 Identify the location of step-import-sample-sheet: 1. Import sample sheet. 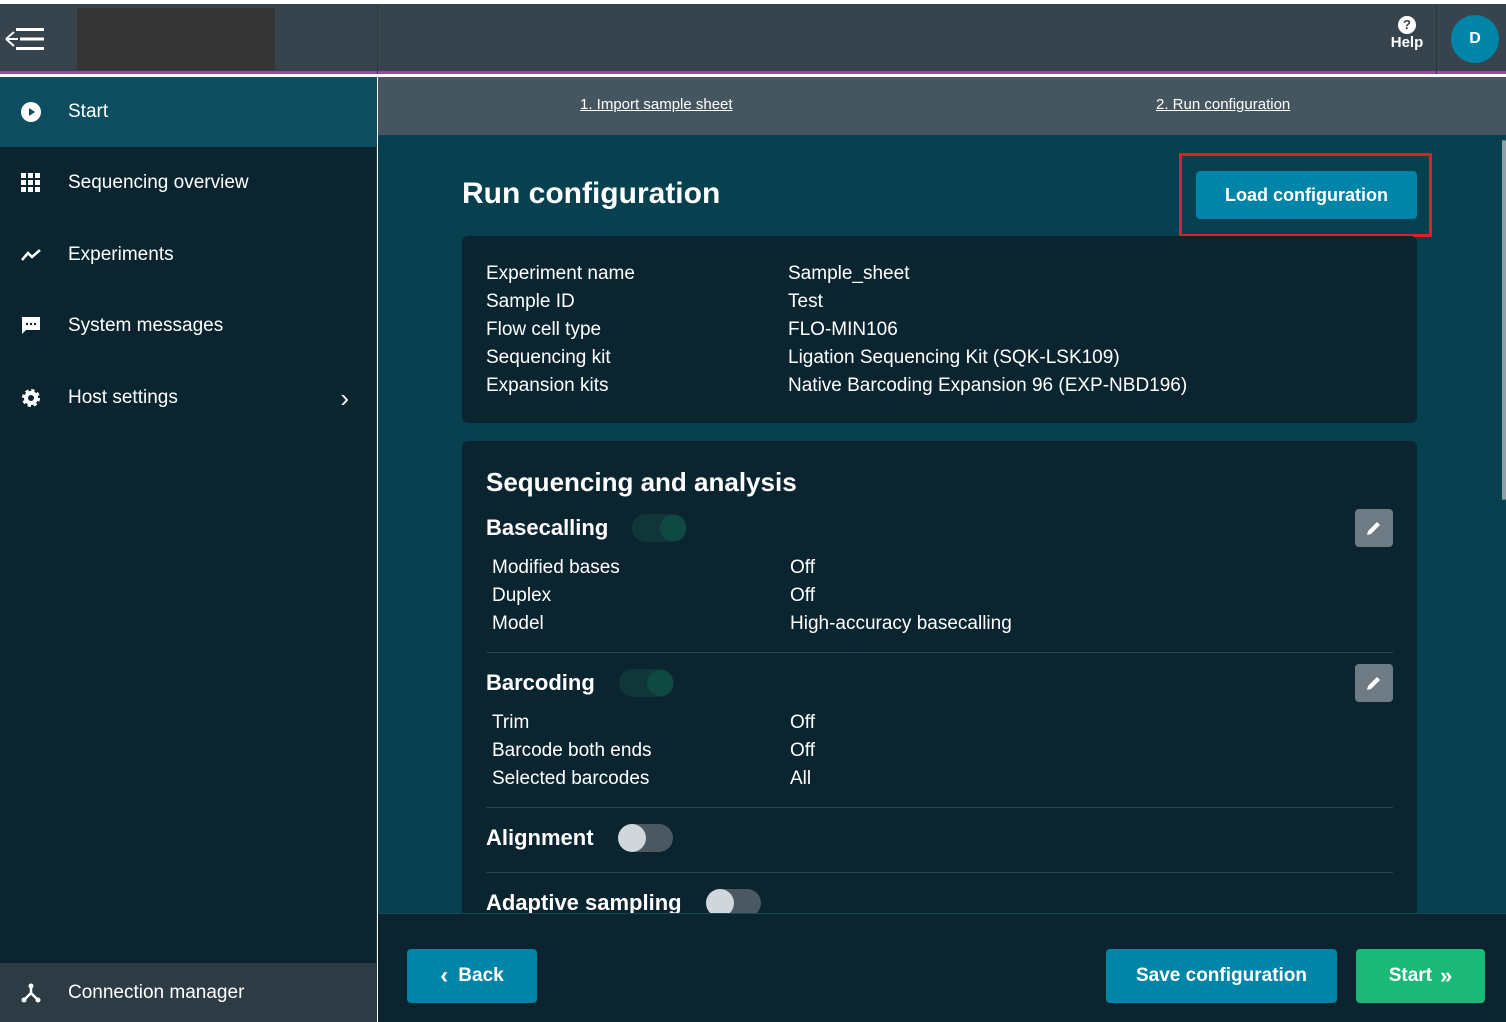
(656, 104).